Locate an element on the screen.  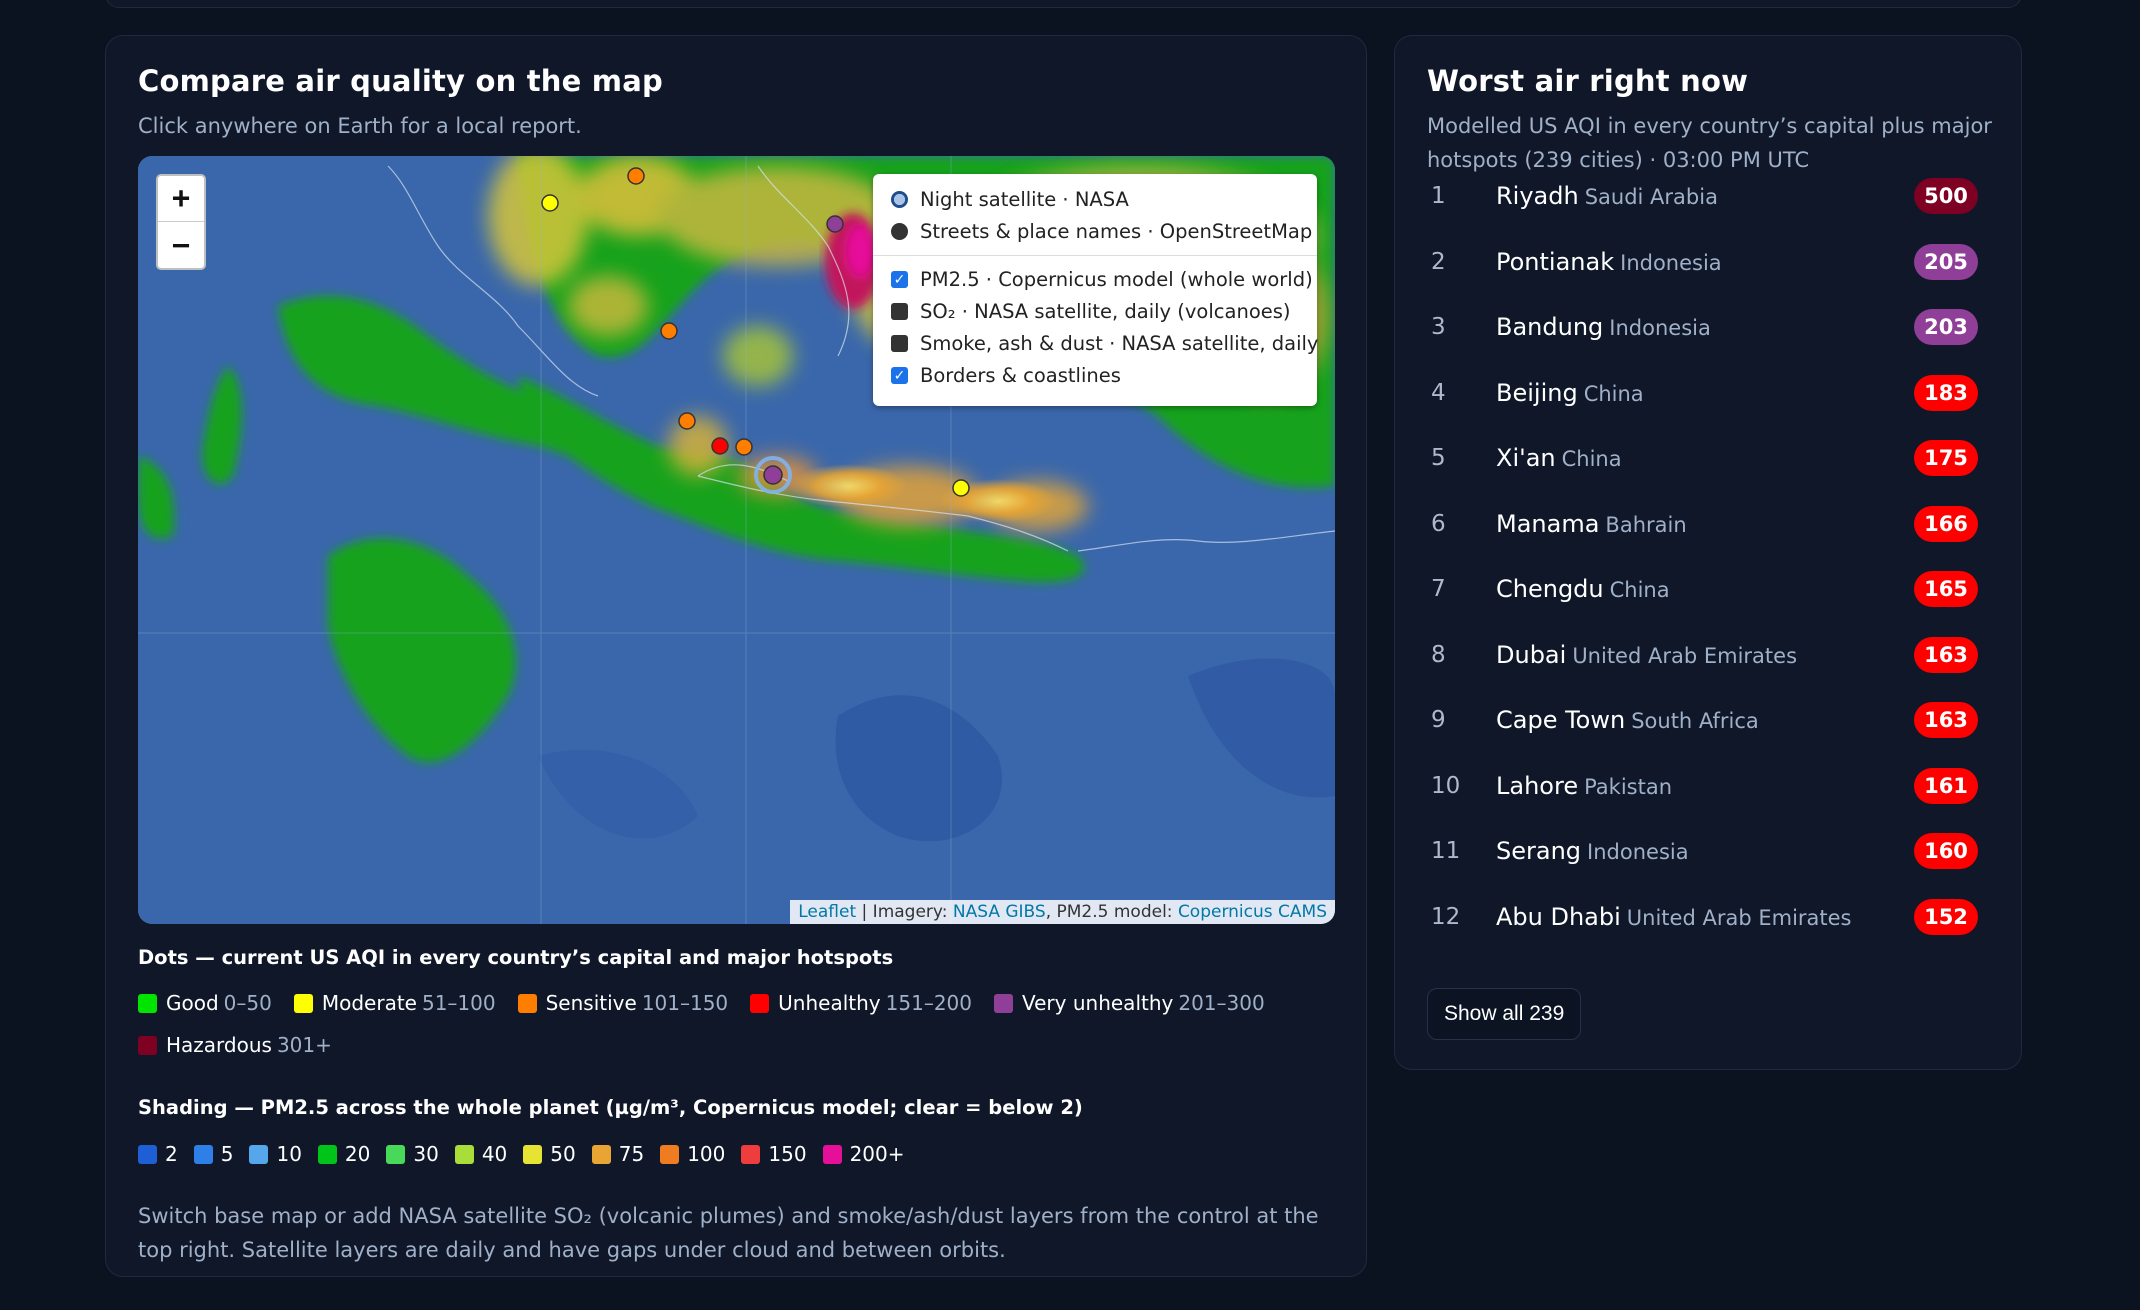
legend-sensitive: Sensitive 101–150 is located at coordinates (622, 1003).